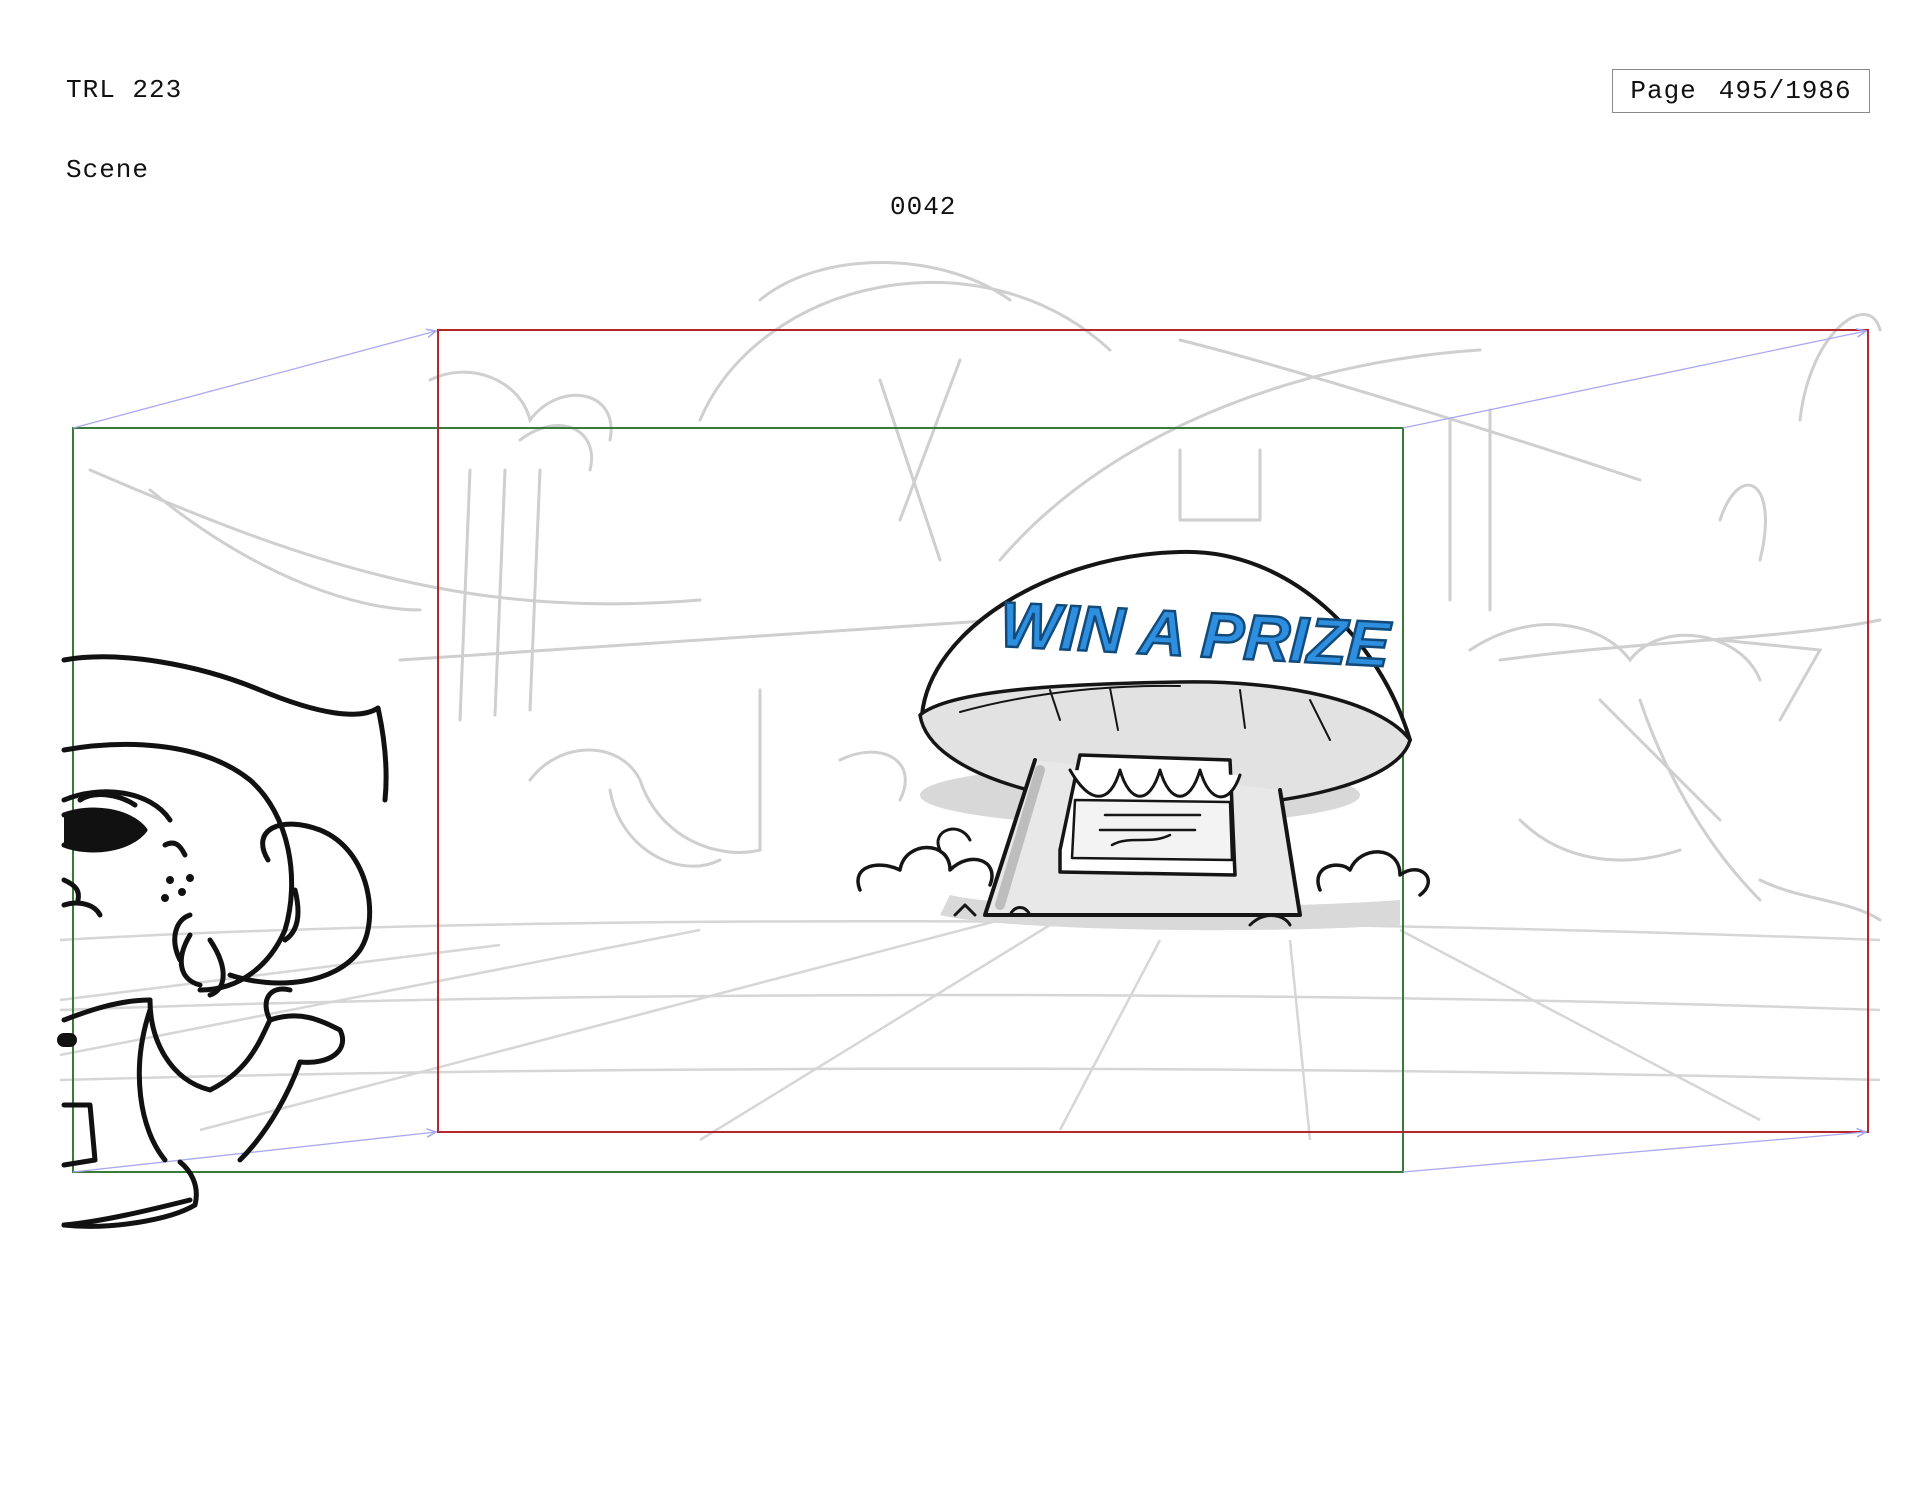  What do you see at coordinates (223, 941) in the screenshot?
I see `character-sketch` at bounding box center [223, 941].